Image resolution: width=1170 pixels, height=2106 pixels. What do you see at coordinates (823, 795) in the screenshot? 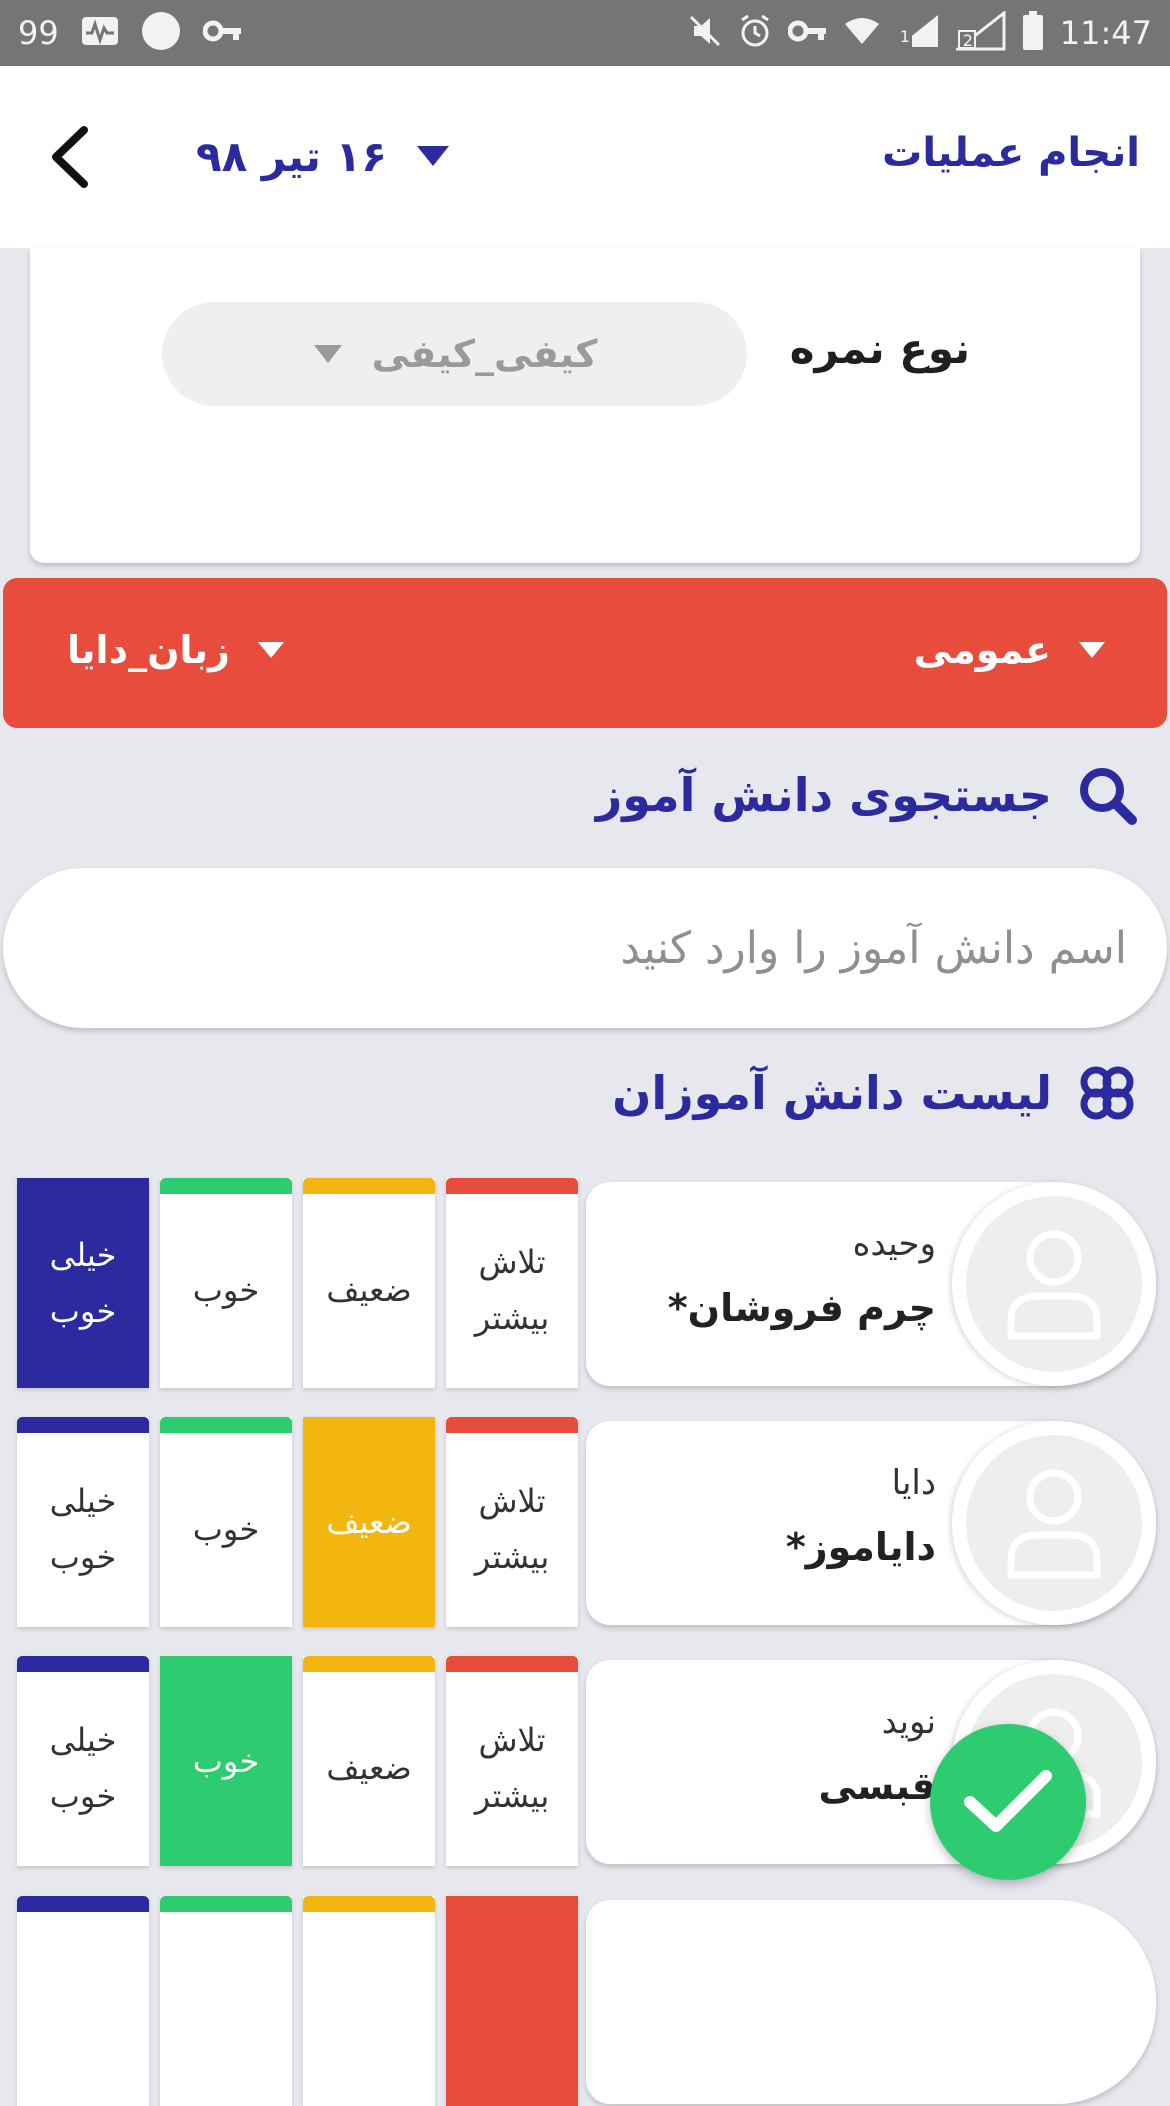
I see `search-heading-text: جستجوی دانش آموز` at bounding box center [823, 795].